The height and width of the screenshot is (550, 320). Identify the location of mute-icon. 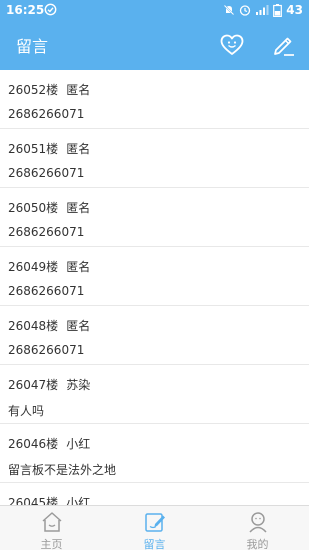
(229, 10).